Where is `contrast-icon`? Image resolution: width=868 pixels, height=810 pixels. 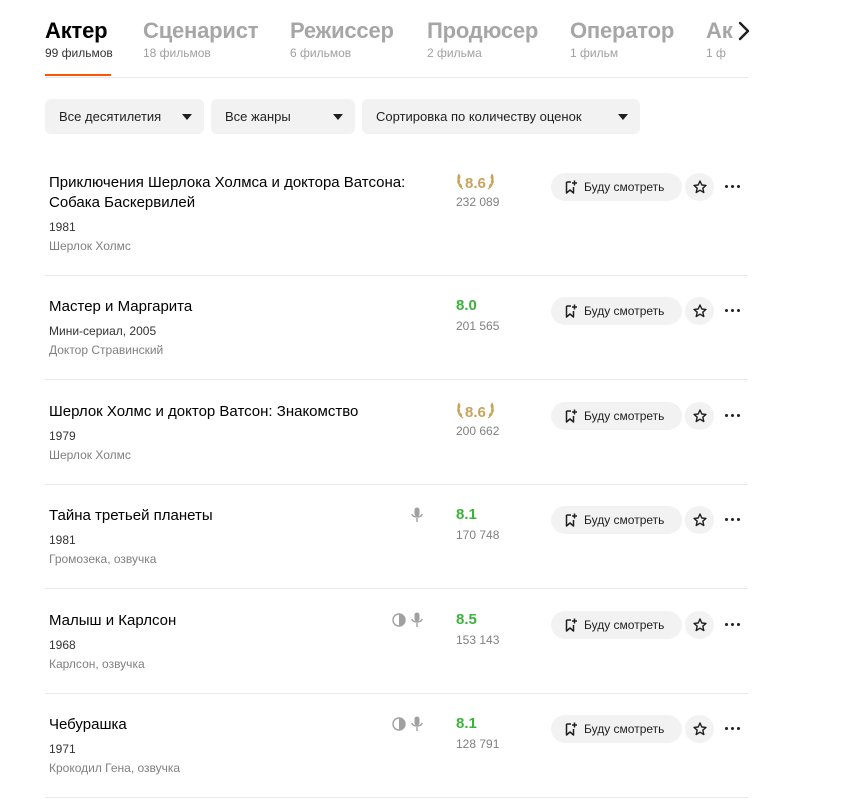
contrast-icon is located at coordinates (399, 724).